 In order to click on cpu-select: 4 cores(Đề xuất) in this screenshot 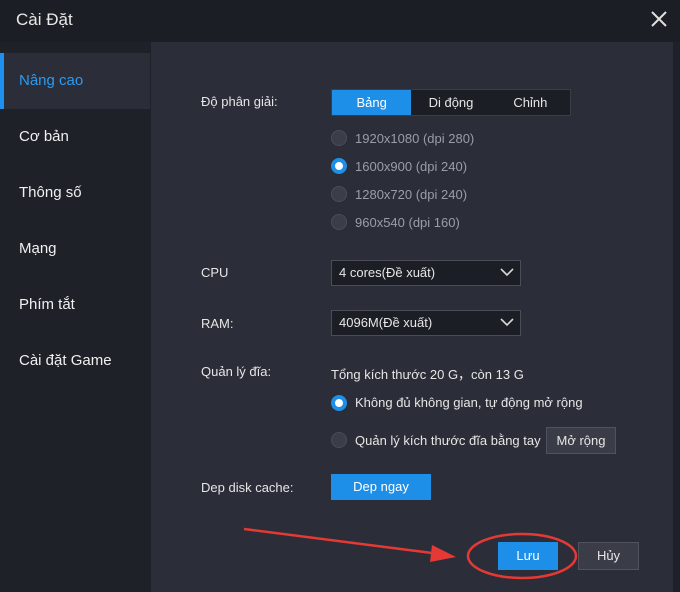, I will do `click(426, 273)`.